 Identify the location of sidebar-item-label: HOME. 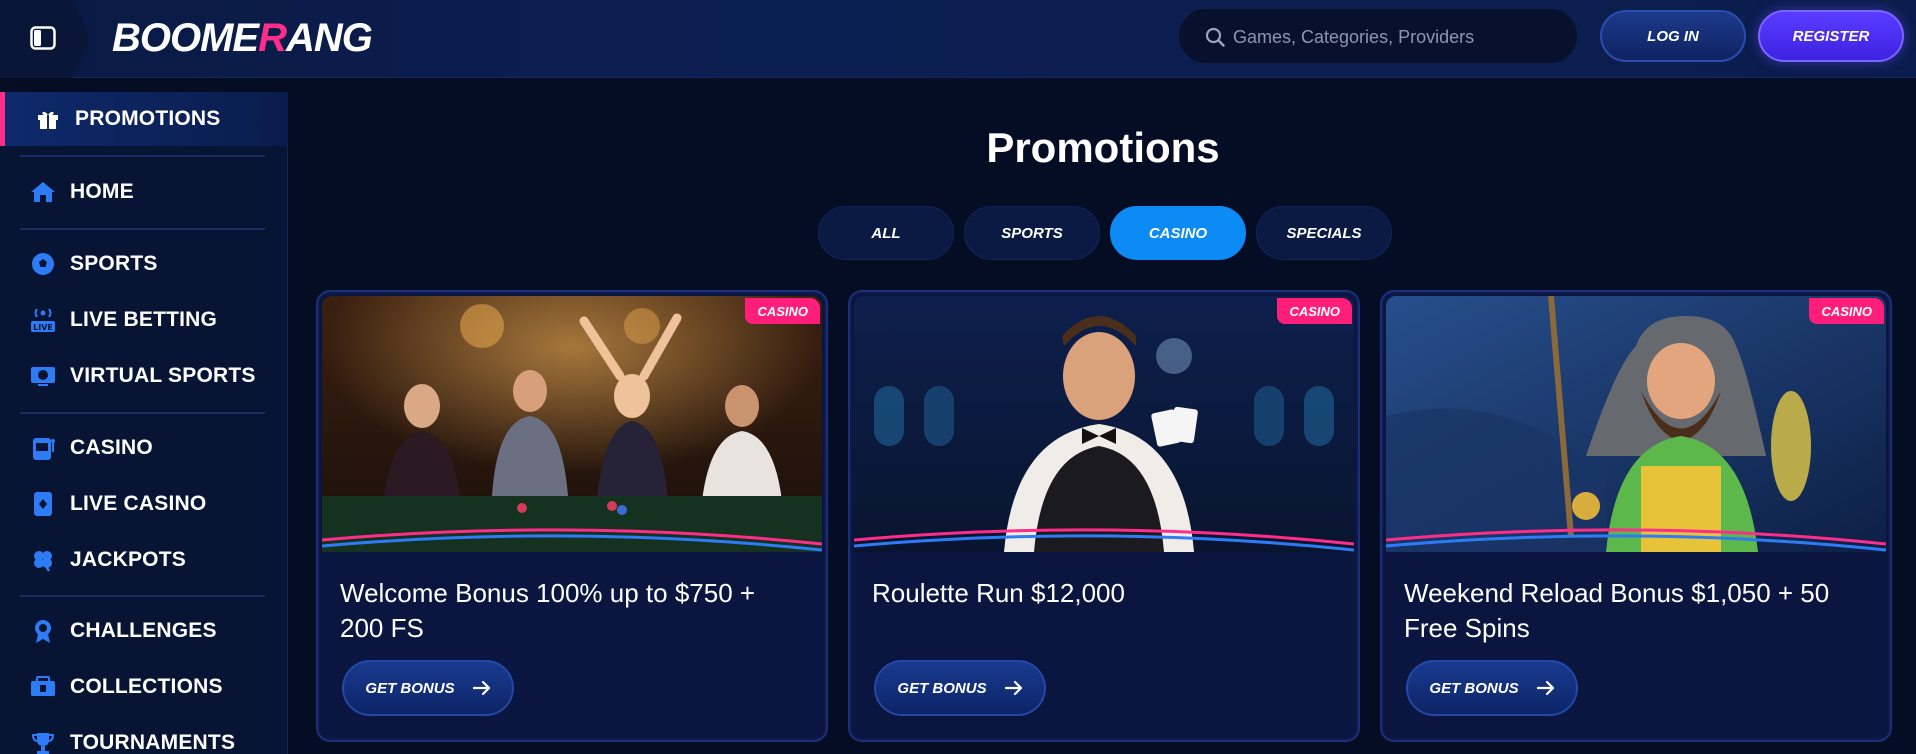
(102, 191).